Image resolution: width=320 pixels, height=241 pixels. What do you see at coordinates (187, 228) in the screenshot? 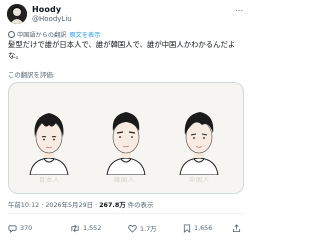
I see `bookmark-icon` at bounding box center [187, 228].